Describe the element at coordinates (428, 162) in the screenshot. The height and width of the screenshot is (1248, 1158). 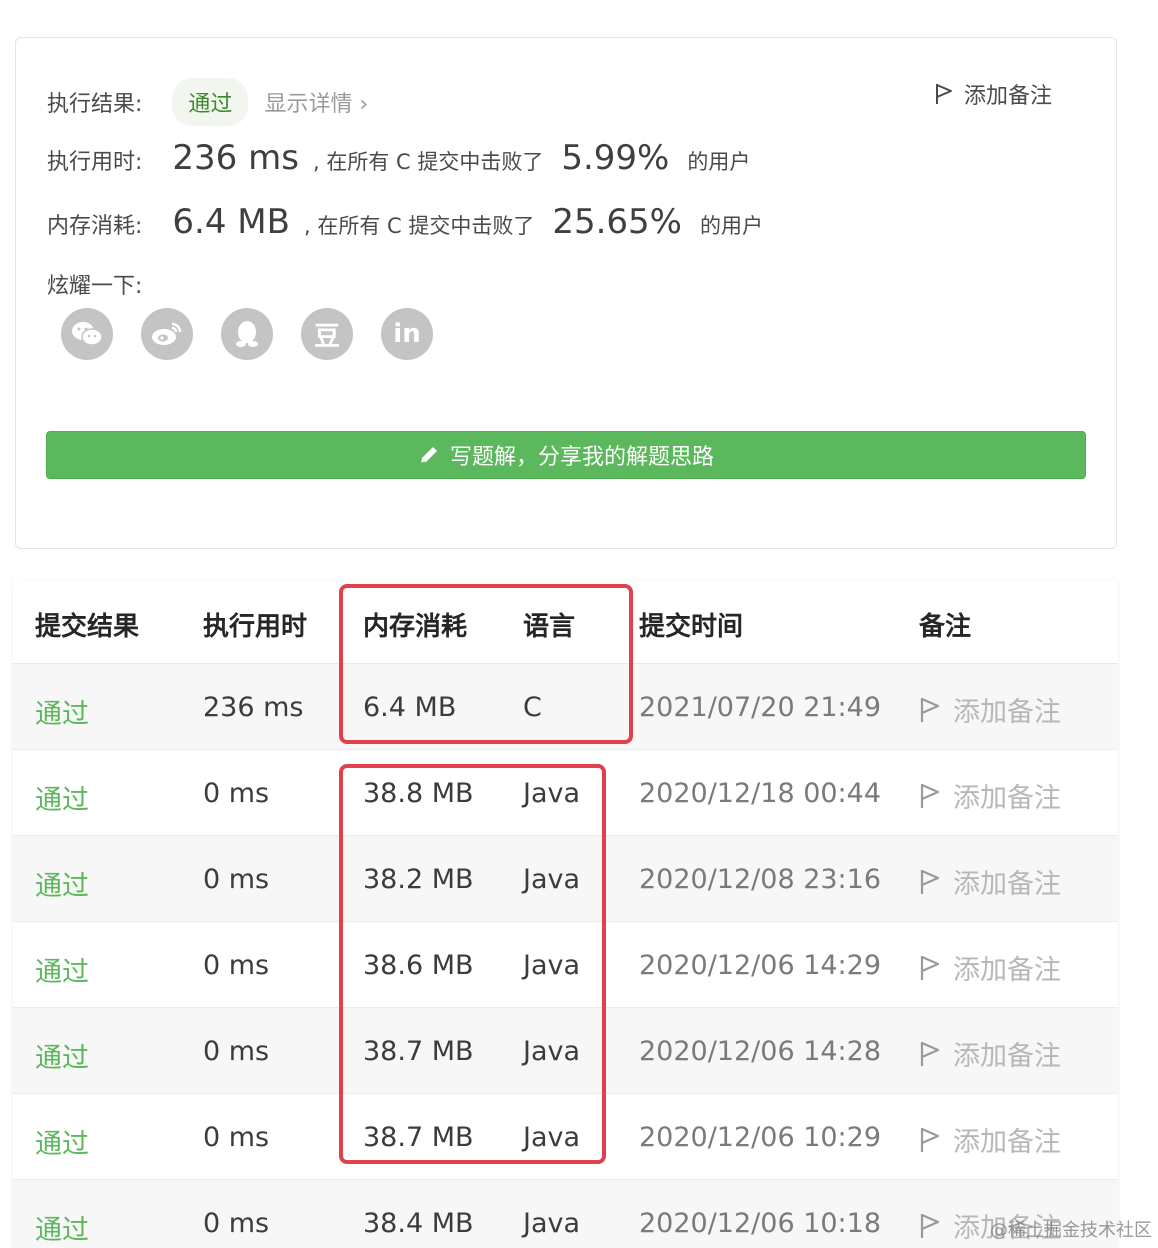
I see `runtime-beat-text: , 在所有 C 提交中击败了` at that location.